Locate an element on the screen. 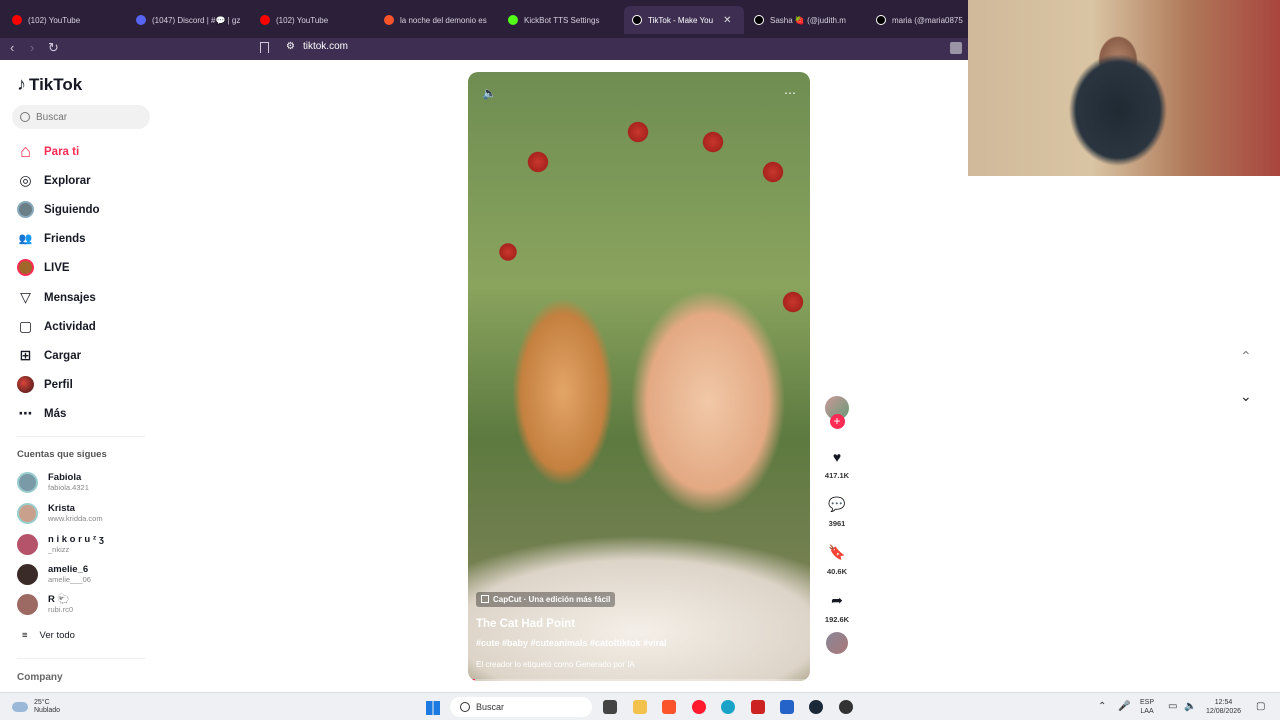 This screenshot has height=720, width=1280. share-count: 192.6K is located at coordinates (837, 619).